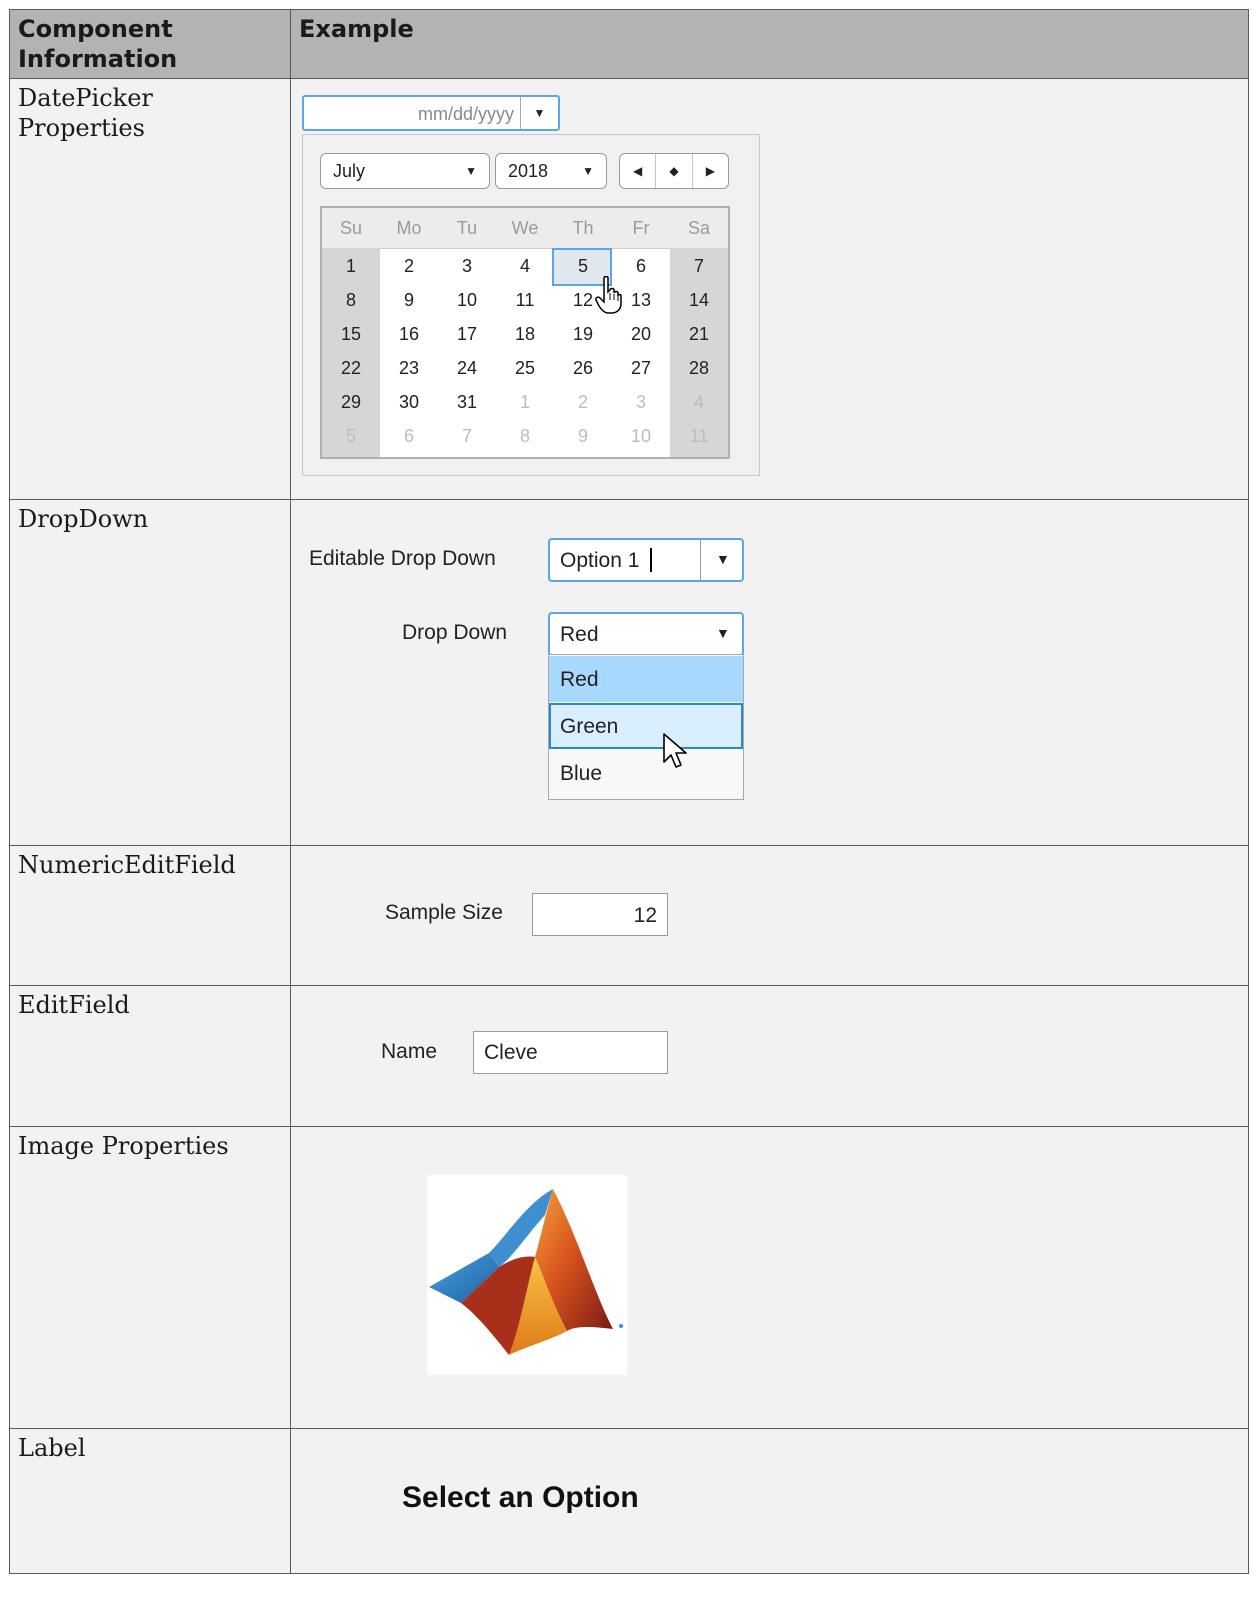 This screenshot has width=1258, height=1608. Describe the element at coordinates (351, 334) in the screenshot. I see `calendar-day: 15` at that location.